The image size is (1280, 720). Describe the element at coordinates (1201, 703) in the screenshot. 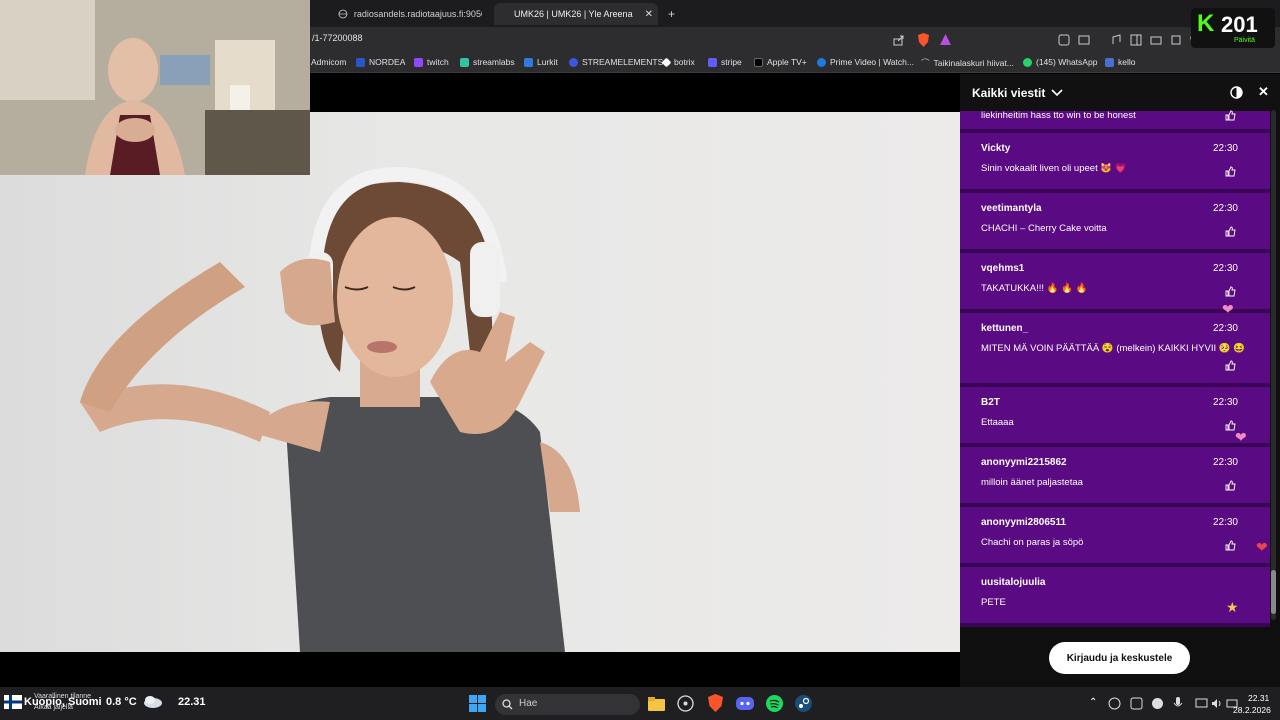

I see `network-icon` at that location.